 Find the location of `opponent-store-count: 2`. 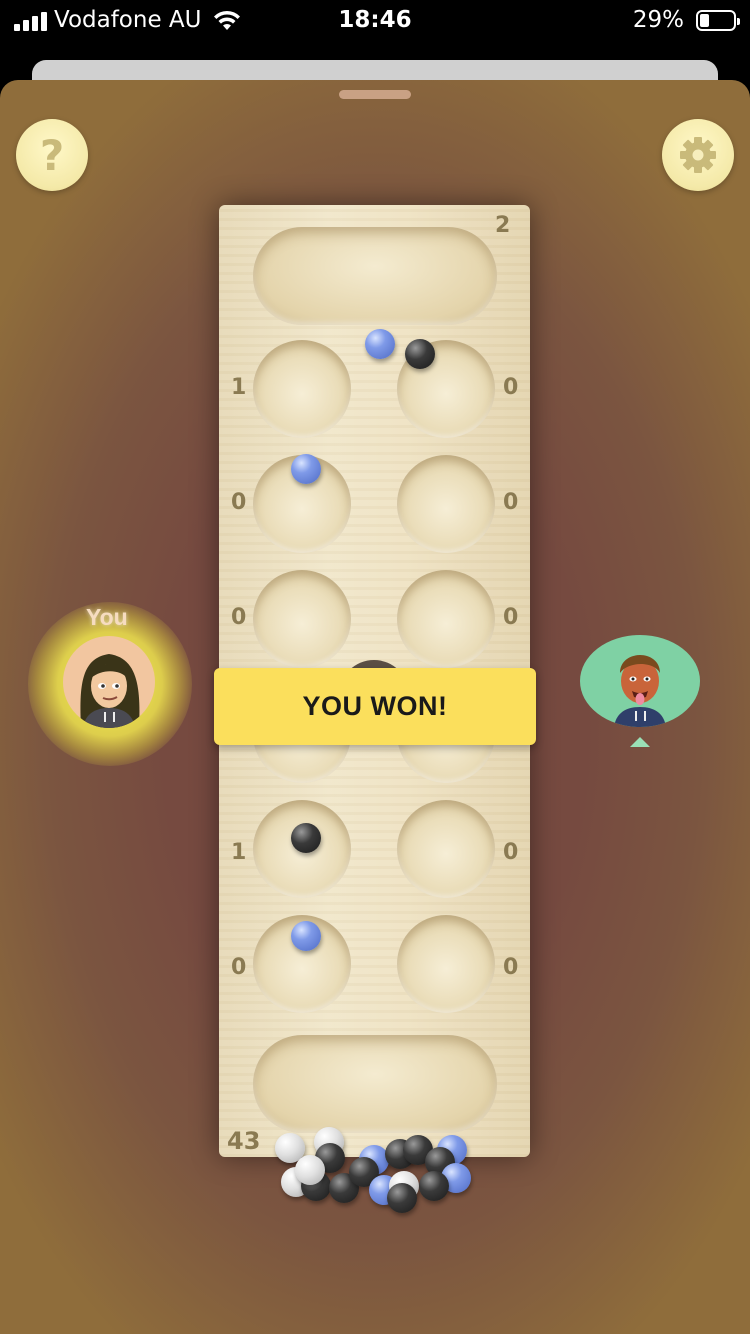

opponent-store-count: 2 is located at coordinates (503, 225).